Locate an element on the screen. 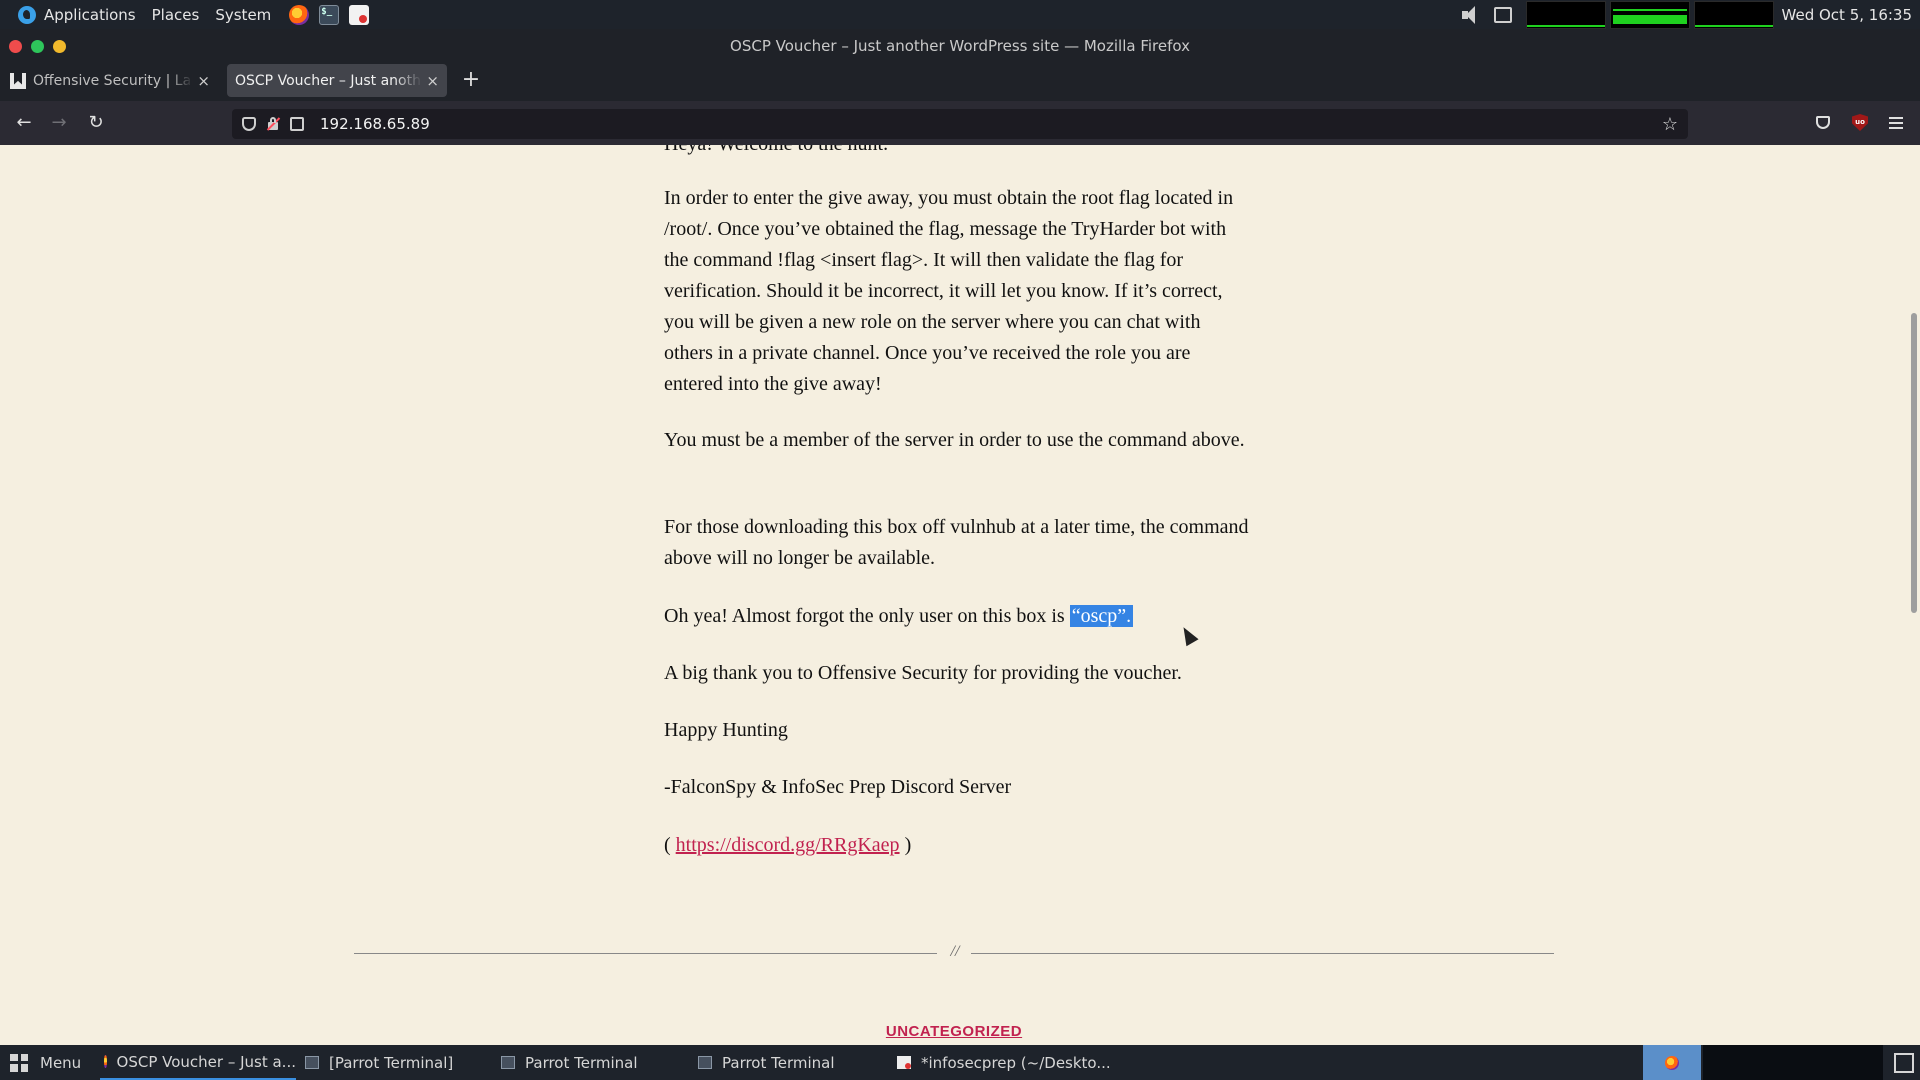 This screenshot has height=1080, width=1920. memory-monitor is located at coordinates (1649, 14).